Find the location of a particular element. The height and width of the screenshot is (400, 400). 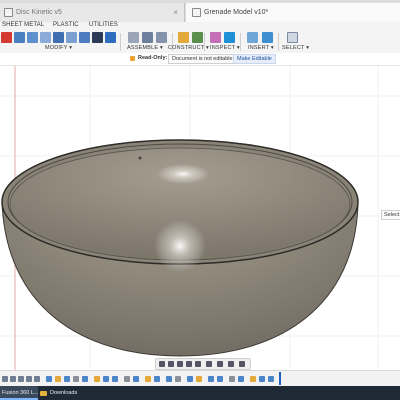

axis-icon is located at coordinates (197, 37).